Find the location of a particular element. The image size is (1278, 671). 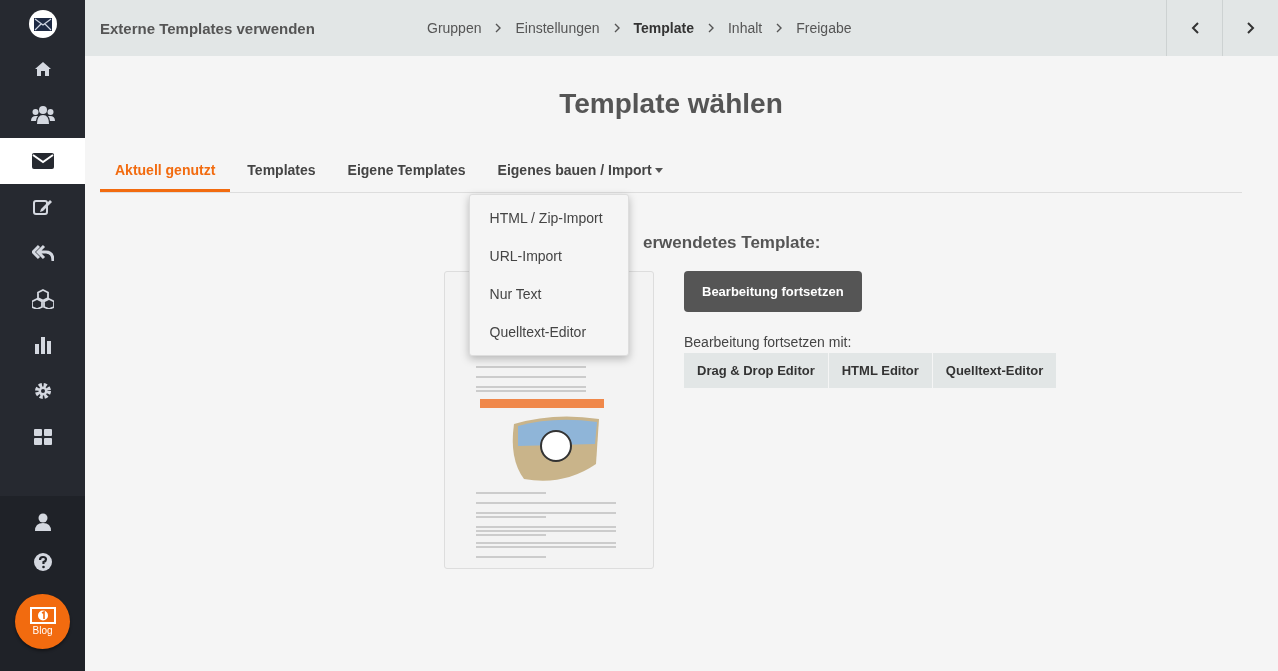

section-heading: erwendetes Template: is located at coordinates (732, 242).